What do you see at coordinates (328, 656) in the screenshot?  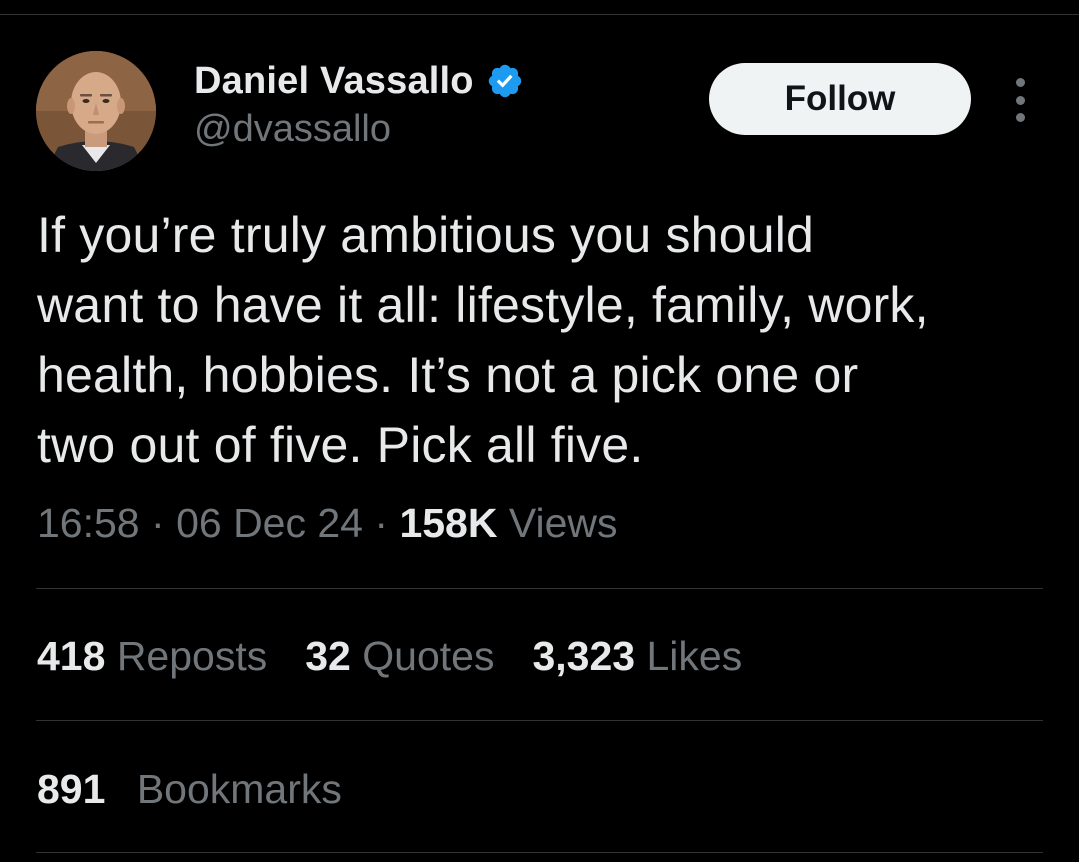 I see `quotes-count: 32` at bounding box center [328, 656].